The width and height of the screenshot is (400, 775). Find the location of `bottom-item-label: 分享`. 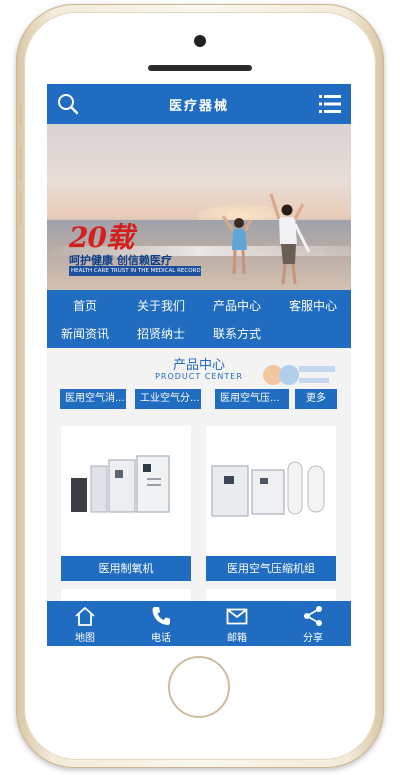

bottom-item-label: 分享 is located at coordinates (313, 638).